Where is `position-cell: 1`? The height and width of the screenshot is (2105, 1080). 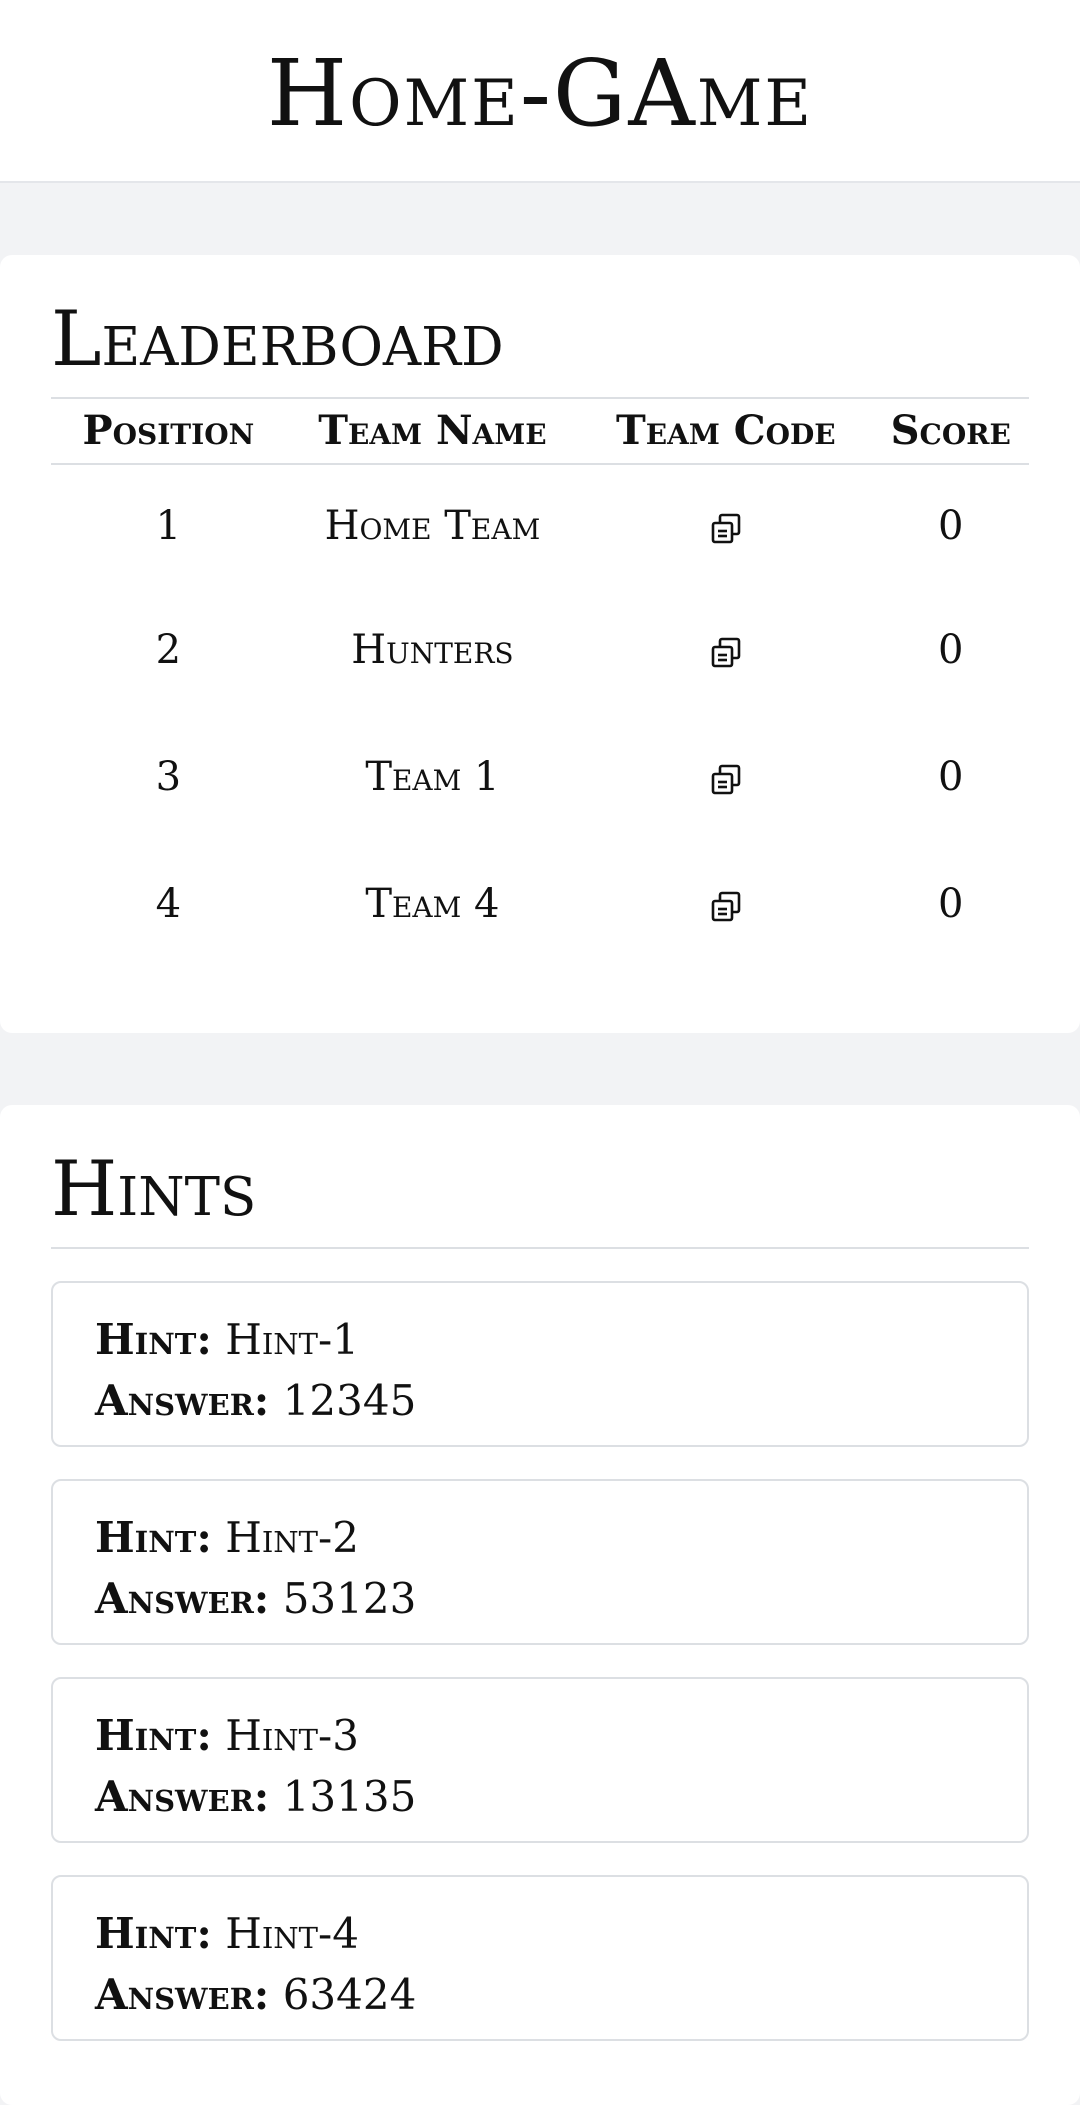
position-cell: 1 is located at coordinates (168, 525).